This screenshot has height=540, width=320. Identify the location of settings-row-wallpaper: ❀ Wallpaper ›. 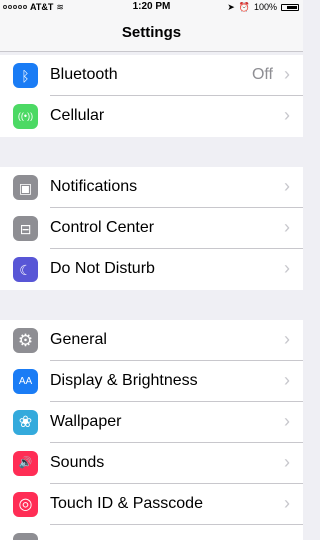
(151, 422).